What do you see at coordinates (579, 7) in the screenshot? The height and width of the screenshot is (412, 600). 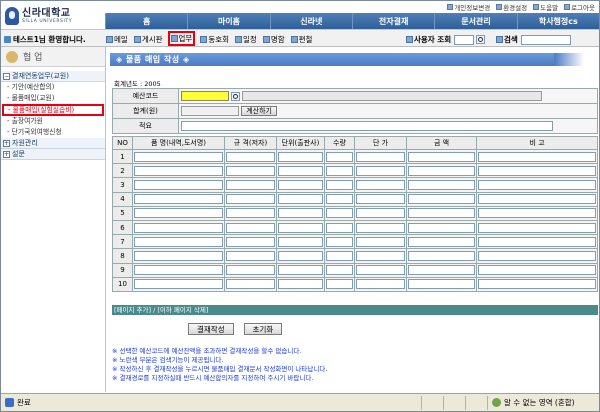 I see `top-link-logout: 로그아웃` at bounding box center [579, 7].